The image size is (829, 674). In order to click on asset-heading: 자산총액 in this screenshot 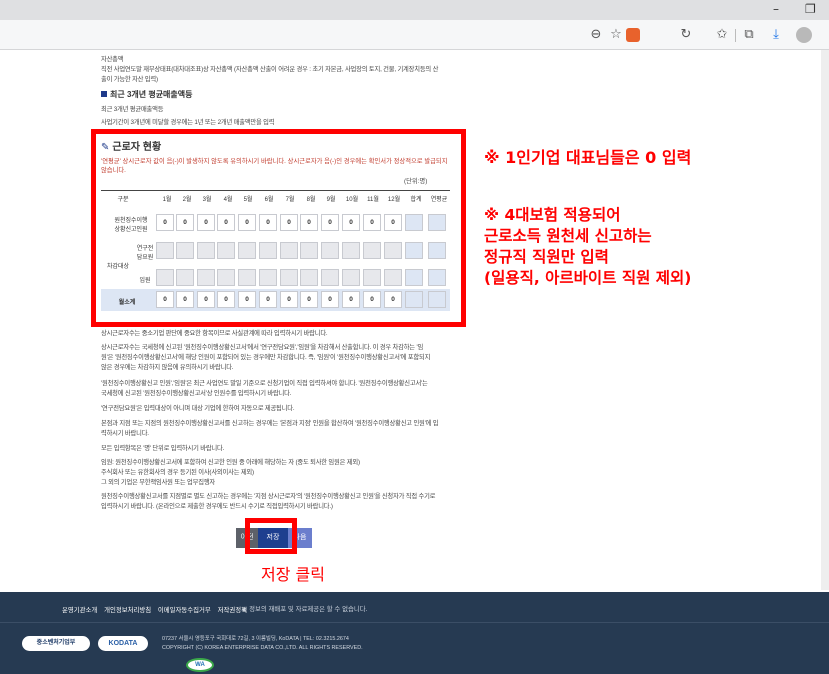, I will do `click(112, 59)`.